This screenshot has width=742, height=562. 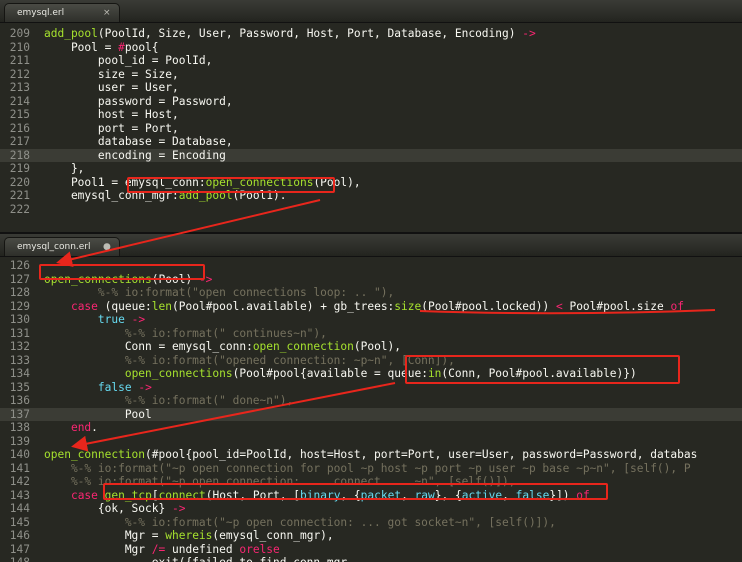 What do you see at coordinates (169, 400) in the screenshot?
I see `code-token: %-% io:format(" done~n"),` at bounding box center [169, 400].